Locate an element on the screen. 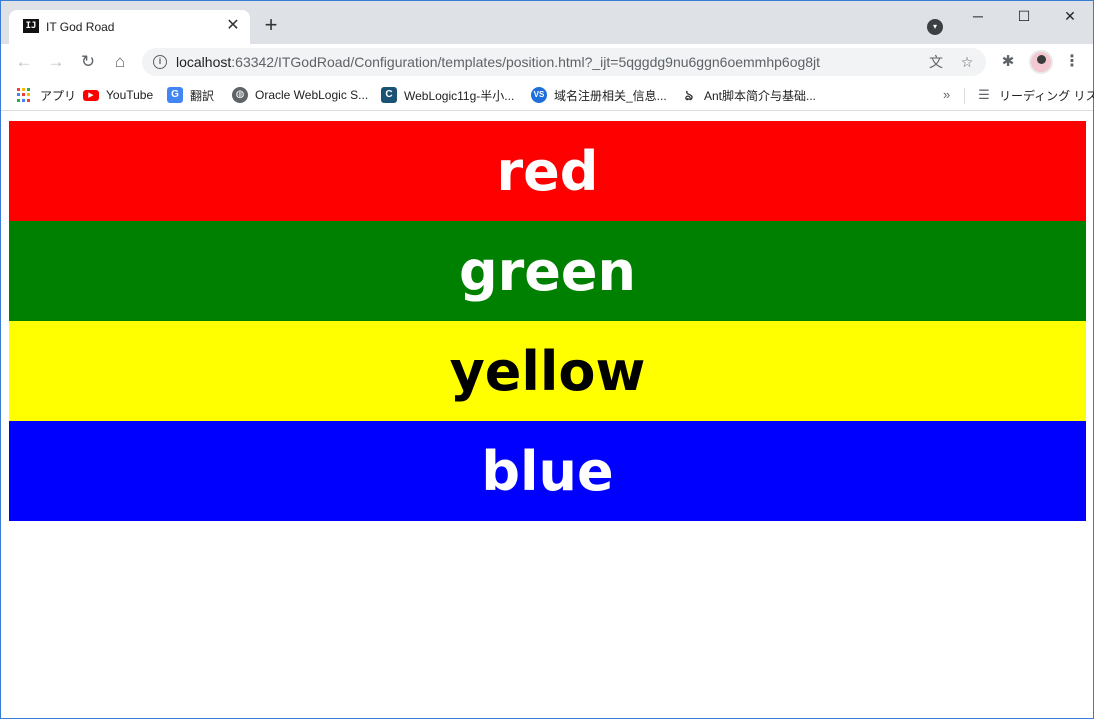  apps-grid-icon is located at coordinates (24, 95).